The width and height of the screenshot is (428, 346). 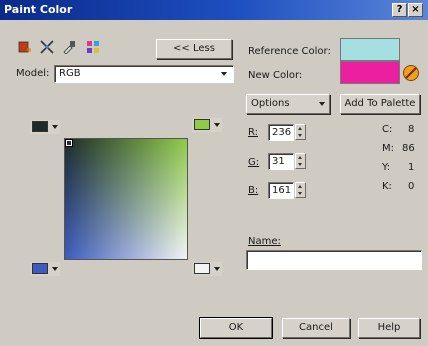 What do you see at coordinates (270, 103) in the screenshot?
I see `options-label: Options` at bounding box center [270, 103].